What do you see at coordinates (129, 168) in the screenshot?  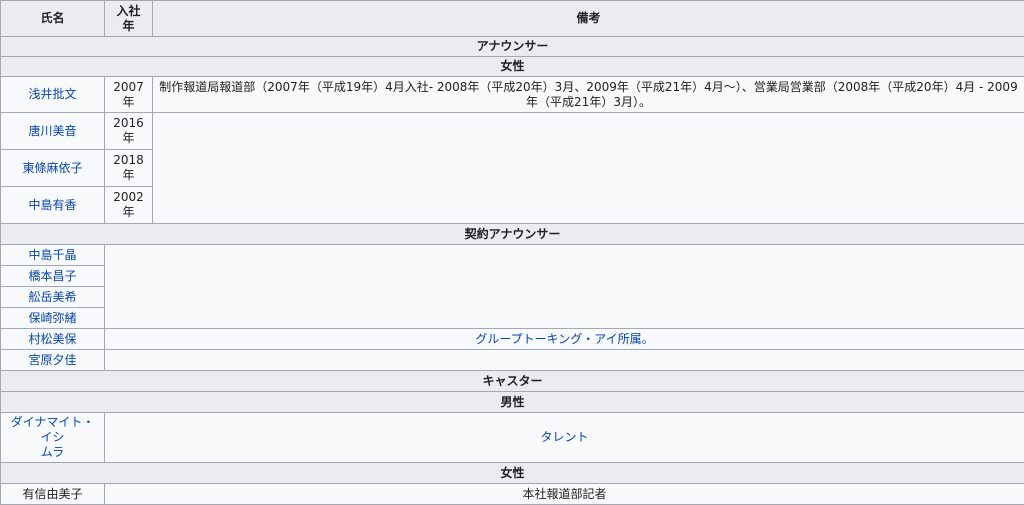 I see `join-year-cell: 2018年` at bounding box center [129, 168].